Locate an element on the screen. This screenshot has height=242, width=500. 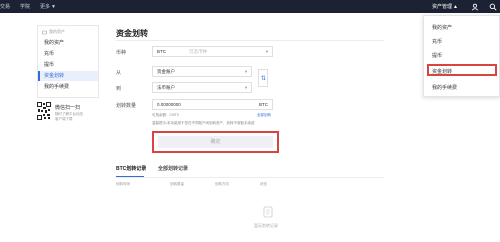
dropdown-item-my-fees: 我的手续费 is located at coordinates (444, 87).